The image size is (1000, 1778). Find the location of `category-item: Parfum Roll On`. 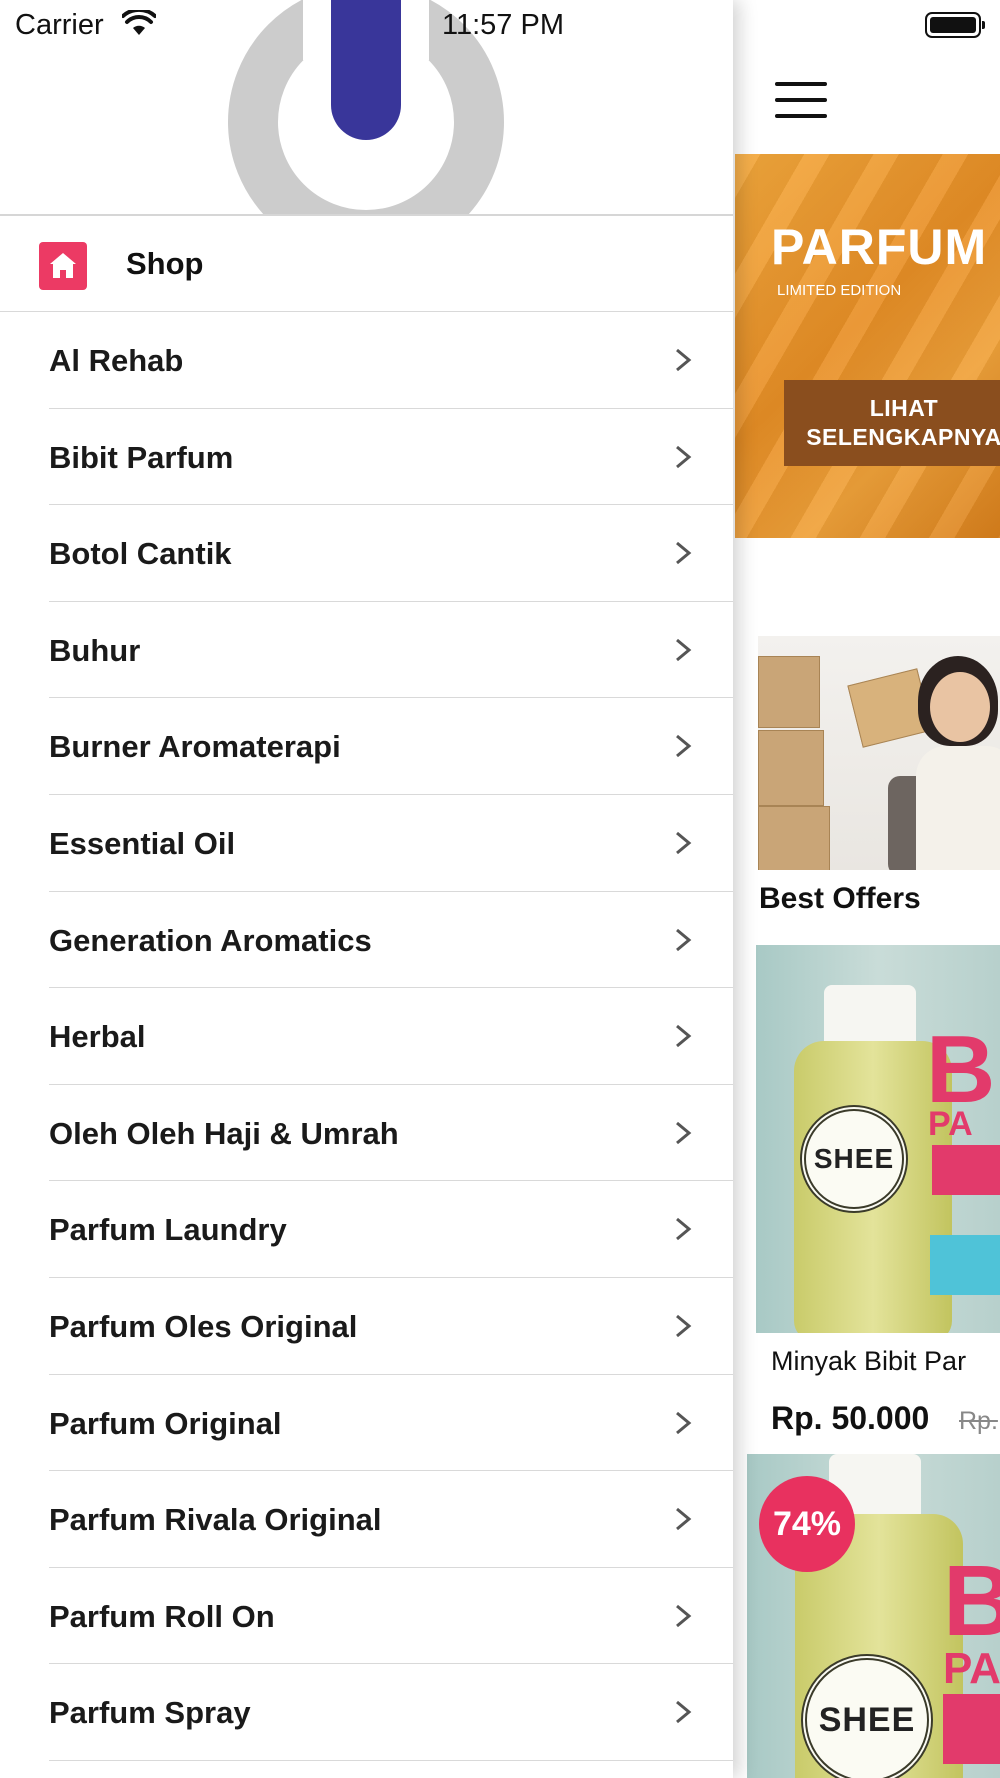

category-item: Parfum Roll On is located at coordinates (391, 1616).